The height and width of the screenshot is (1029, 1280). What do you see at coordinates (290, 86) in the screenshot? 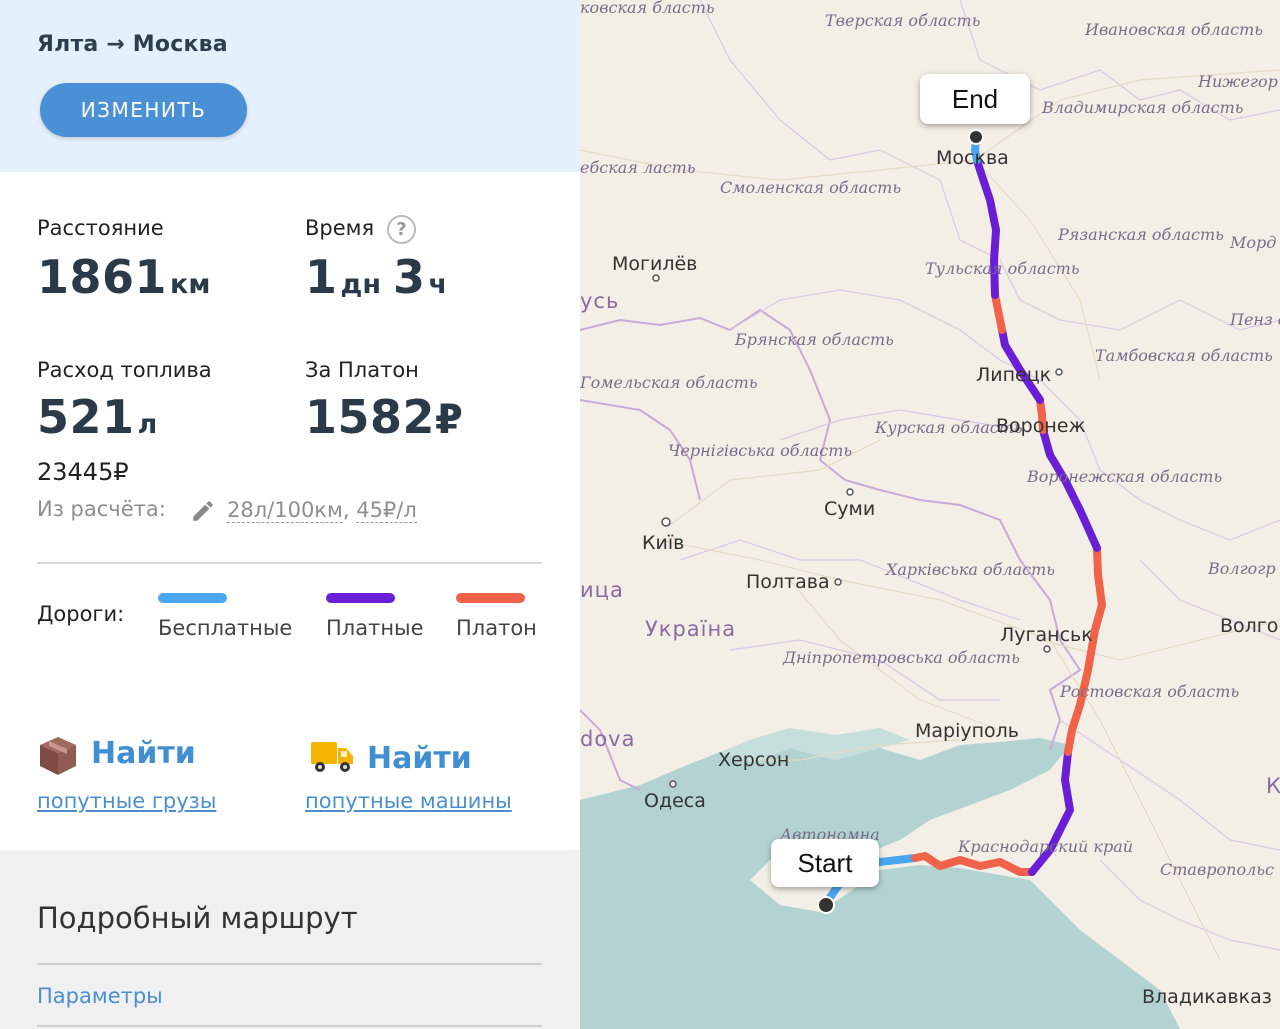
I see `route-header: Ялта → Москва ИЗМЕНИТЬ` at bounding box center [290, 86].